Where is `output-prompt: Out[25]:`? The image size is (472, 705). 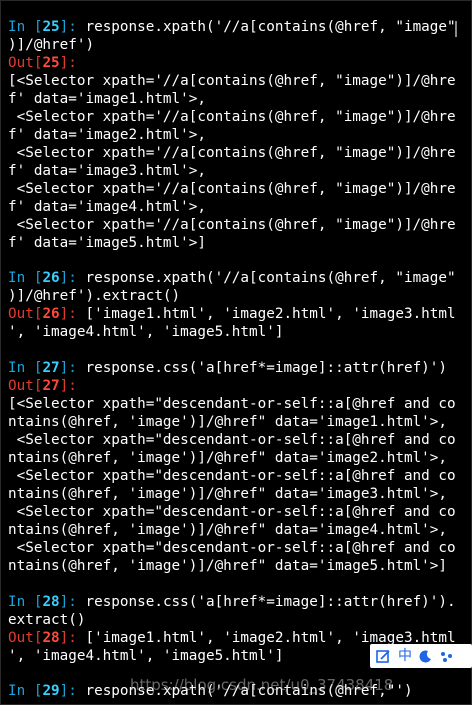
output-prompt: Out[25]: is located at coordinates (42, 63).